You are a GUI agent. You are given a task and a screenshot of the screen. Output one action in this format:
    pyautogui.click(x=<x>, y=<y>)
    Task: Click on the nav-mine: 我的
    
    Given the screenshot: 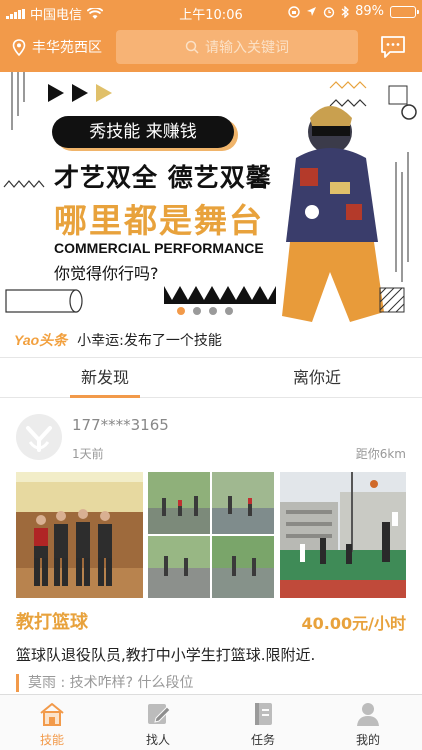 What is the action you would take?
    pyautogui.click(x=368, y=724)
    